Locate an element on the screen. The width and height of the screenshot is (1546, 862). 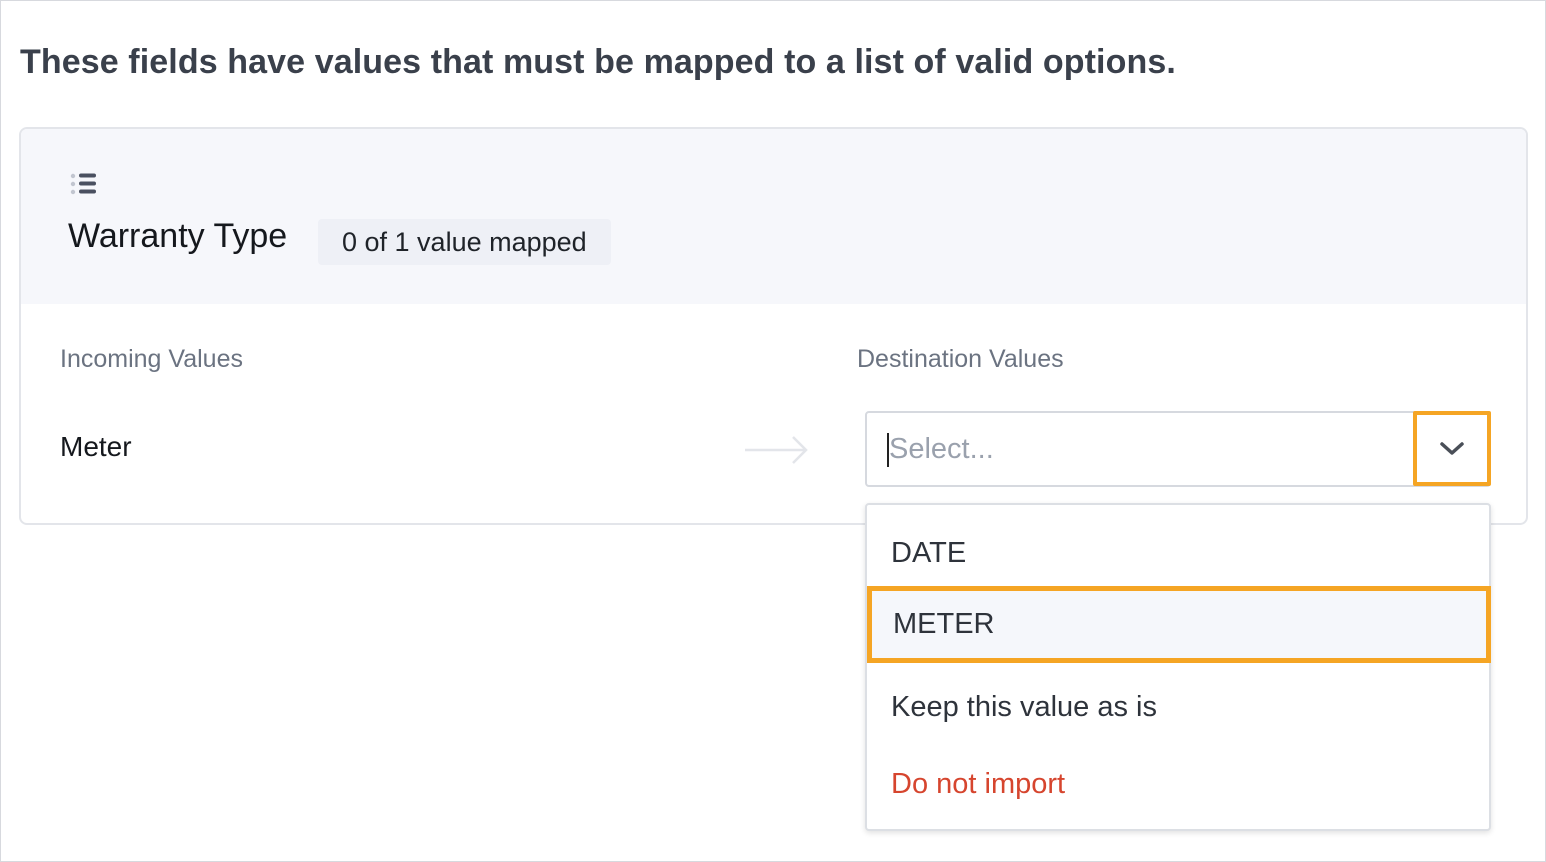
destination-select-input is located at coordinates (1139, 449).